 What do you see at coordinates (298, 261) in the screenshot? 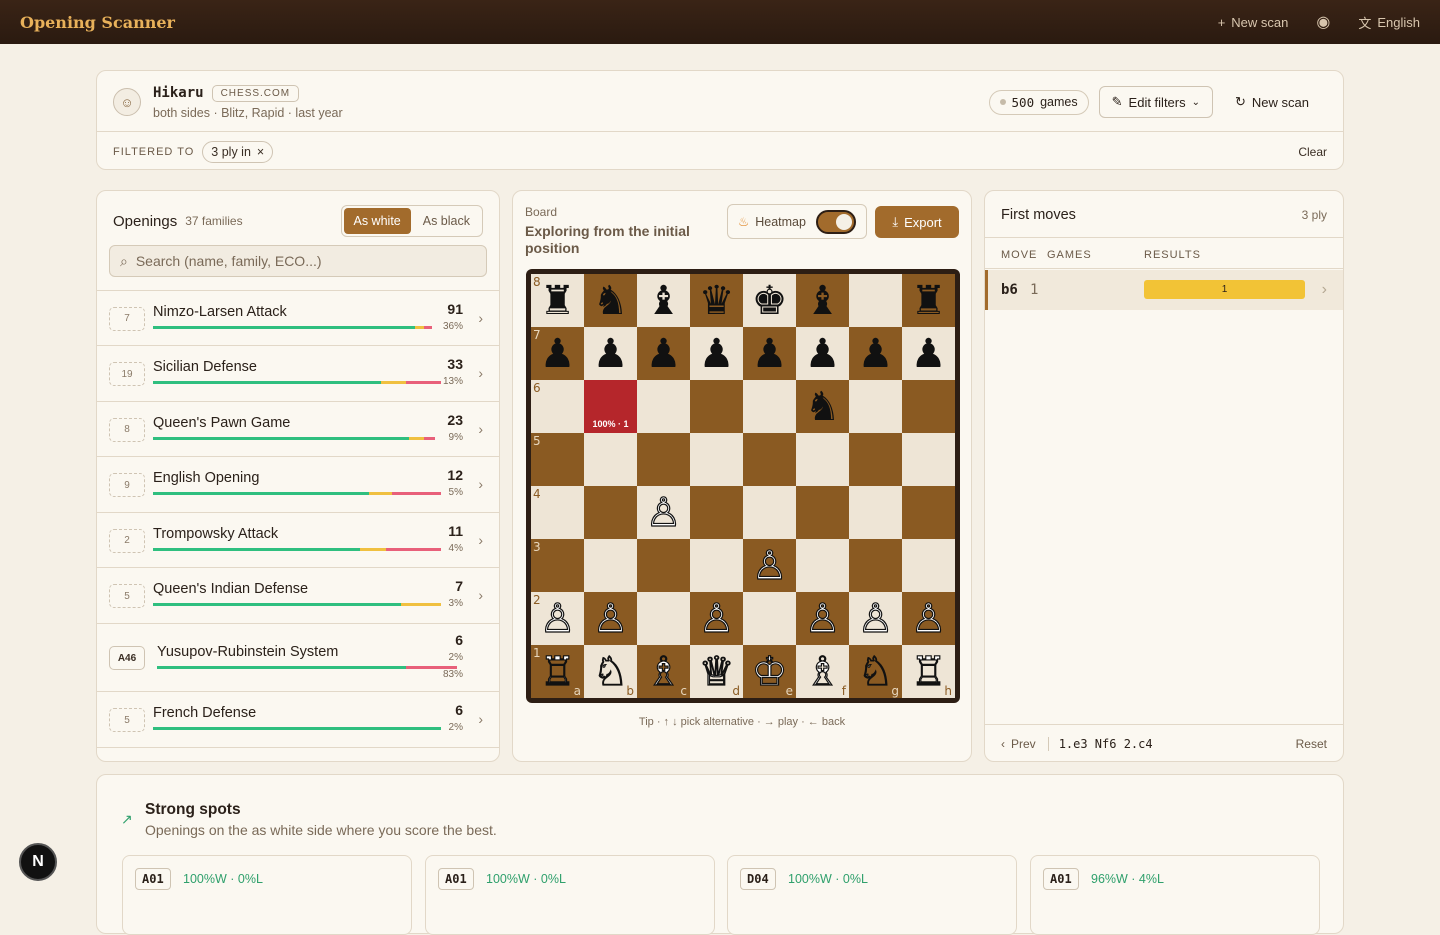
I see `search-input: ⌕ Search (name, family, ECO...)` at bounding box center [298, 261].